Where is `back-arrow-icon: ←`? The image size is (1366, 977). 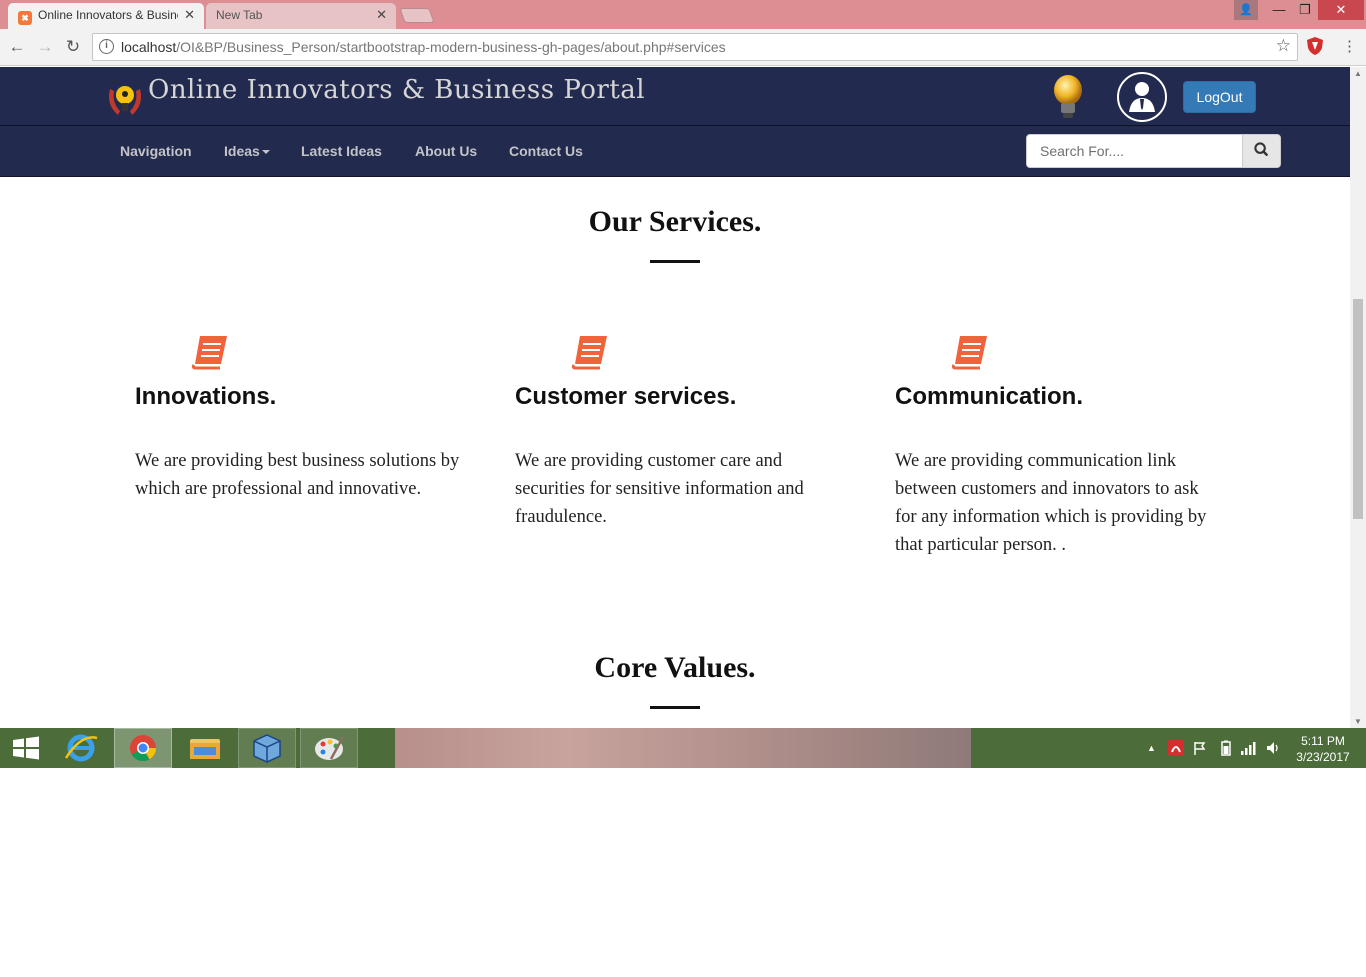 back-arrow-icon: ← is located at coordinates (17, 47).